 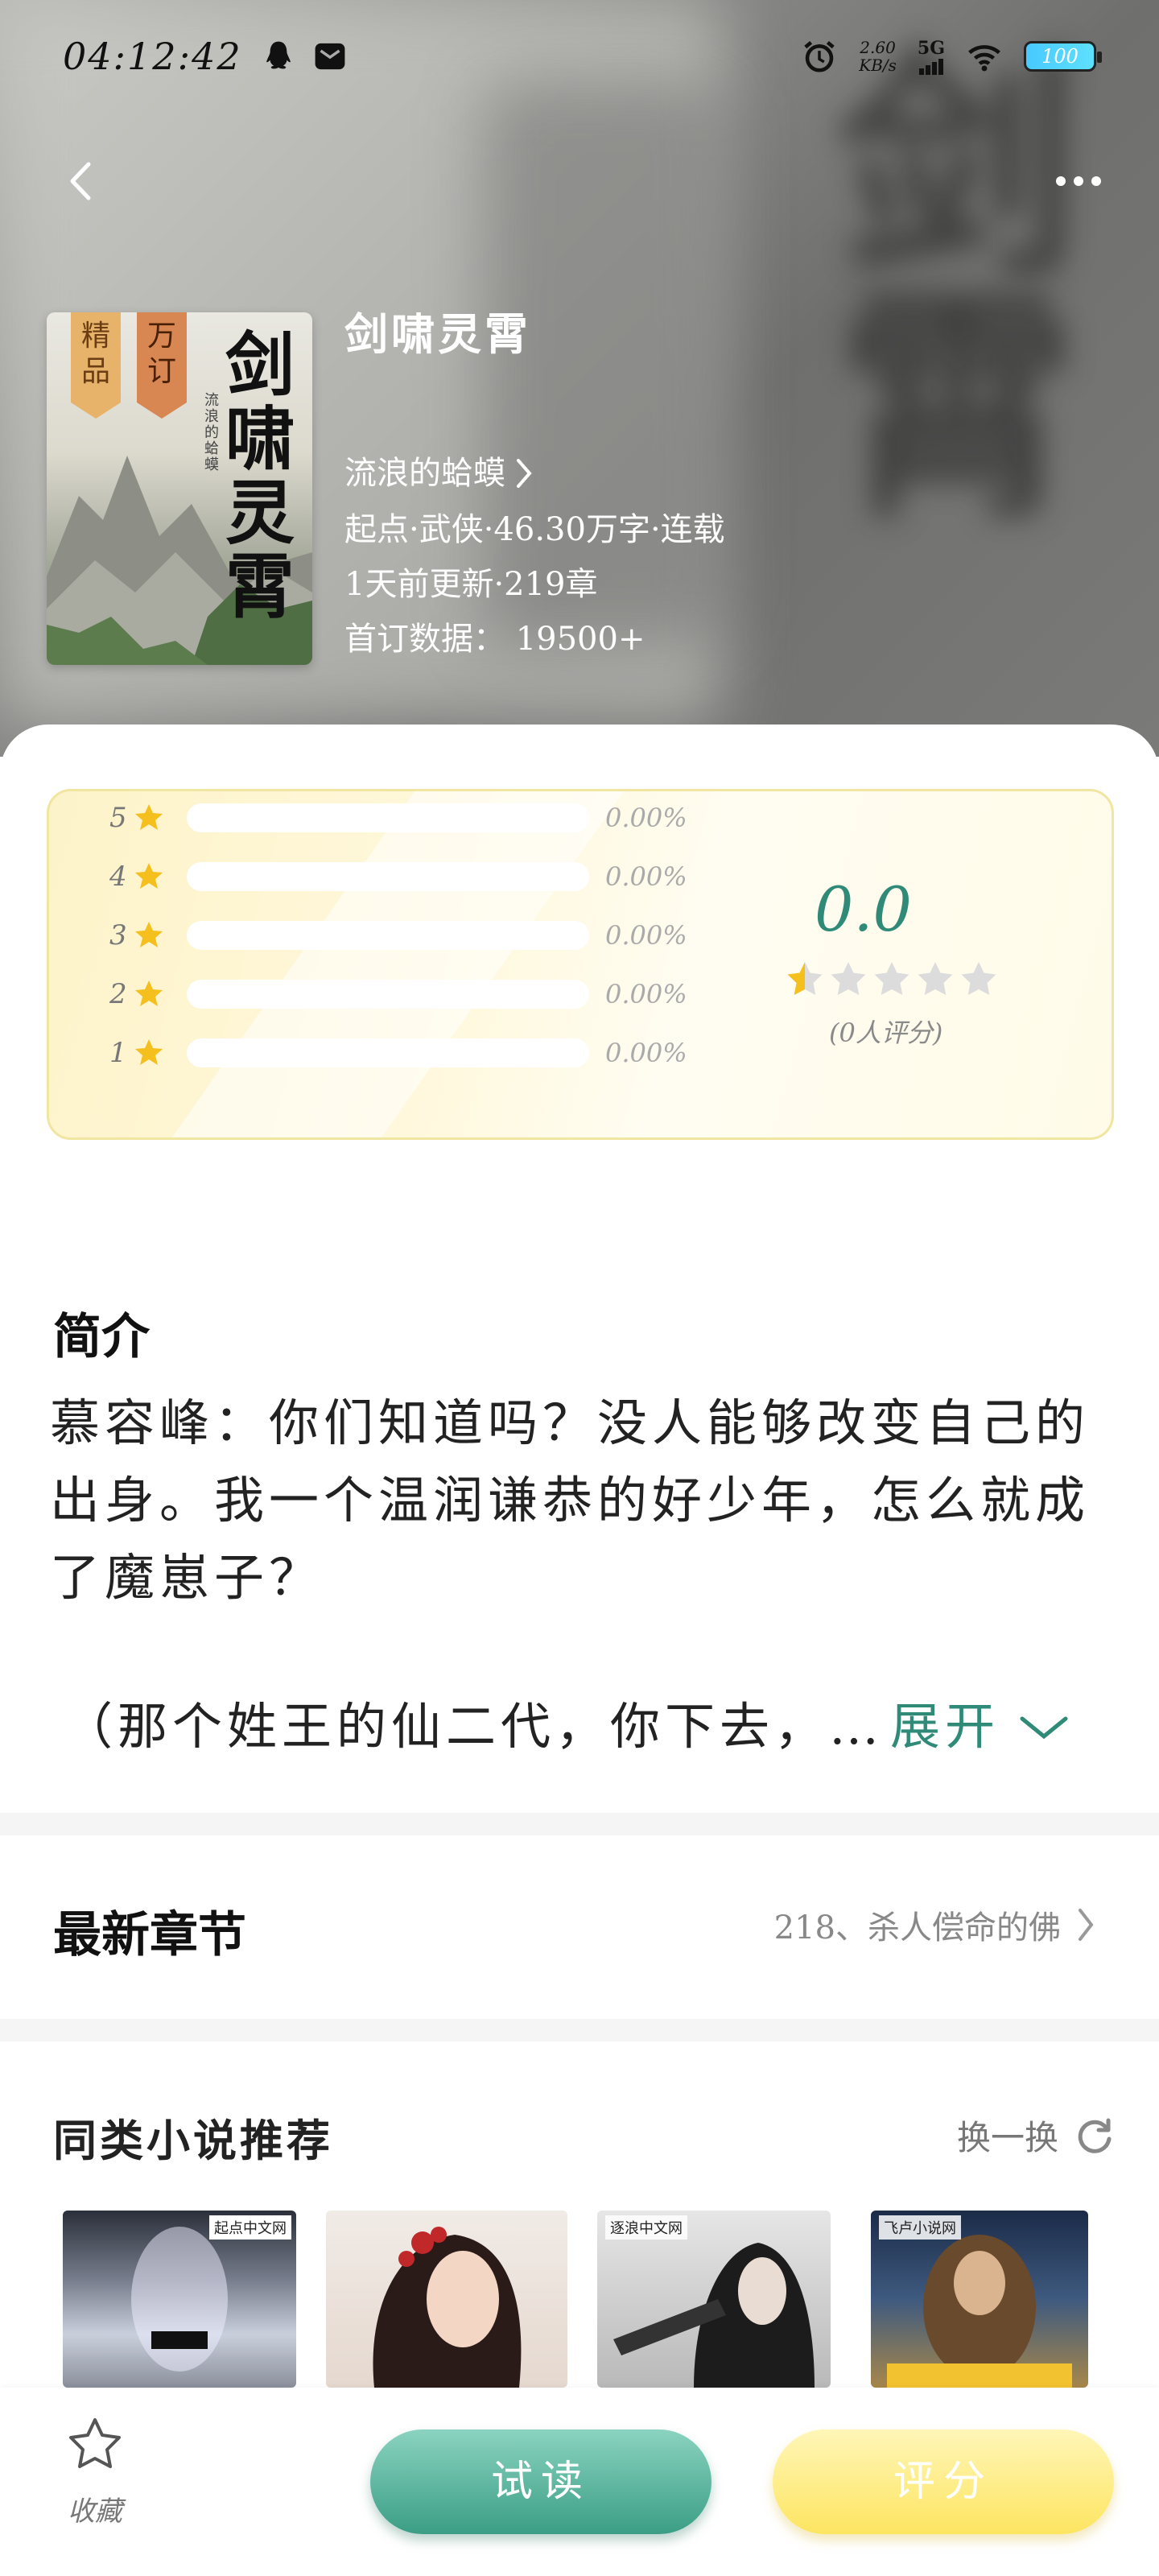 I want to click on more-options-button, so click(x=1078, y=181).